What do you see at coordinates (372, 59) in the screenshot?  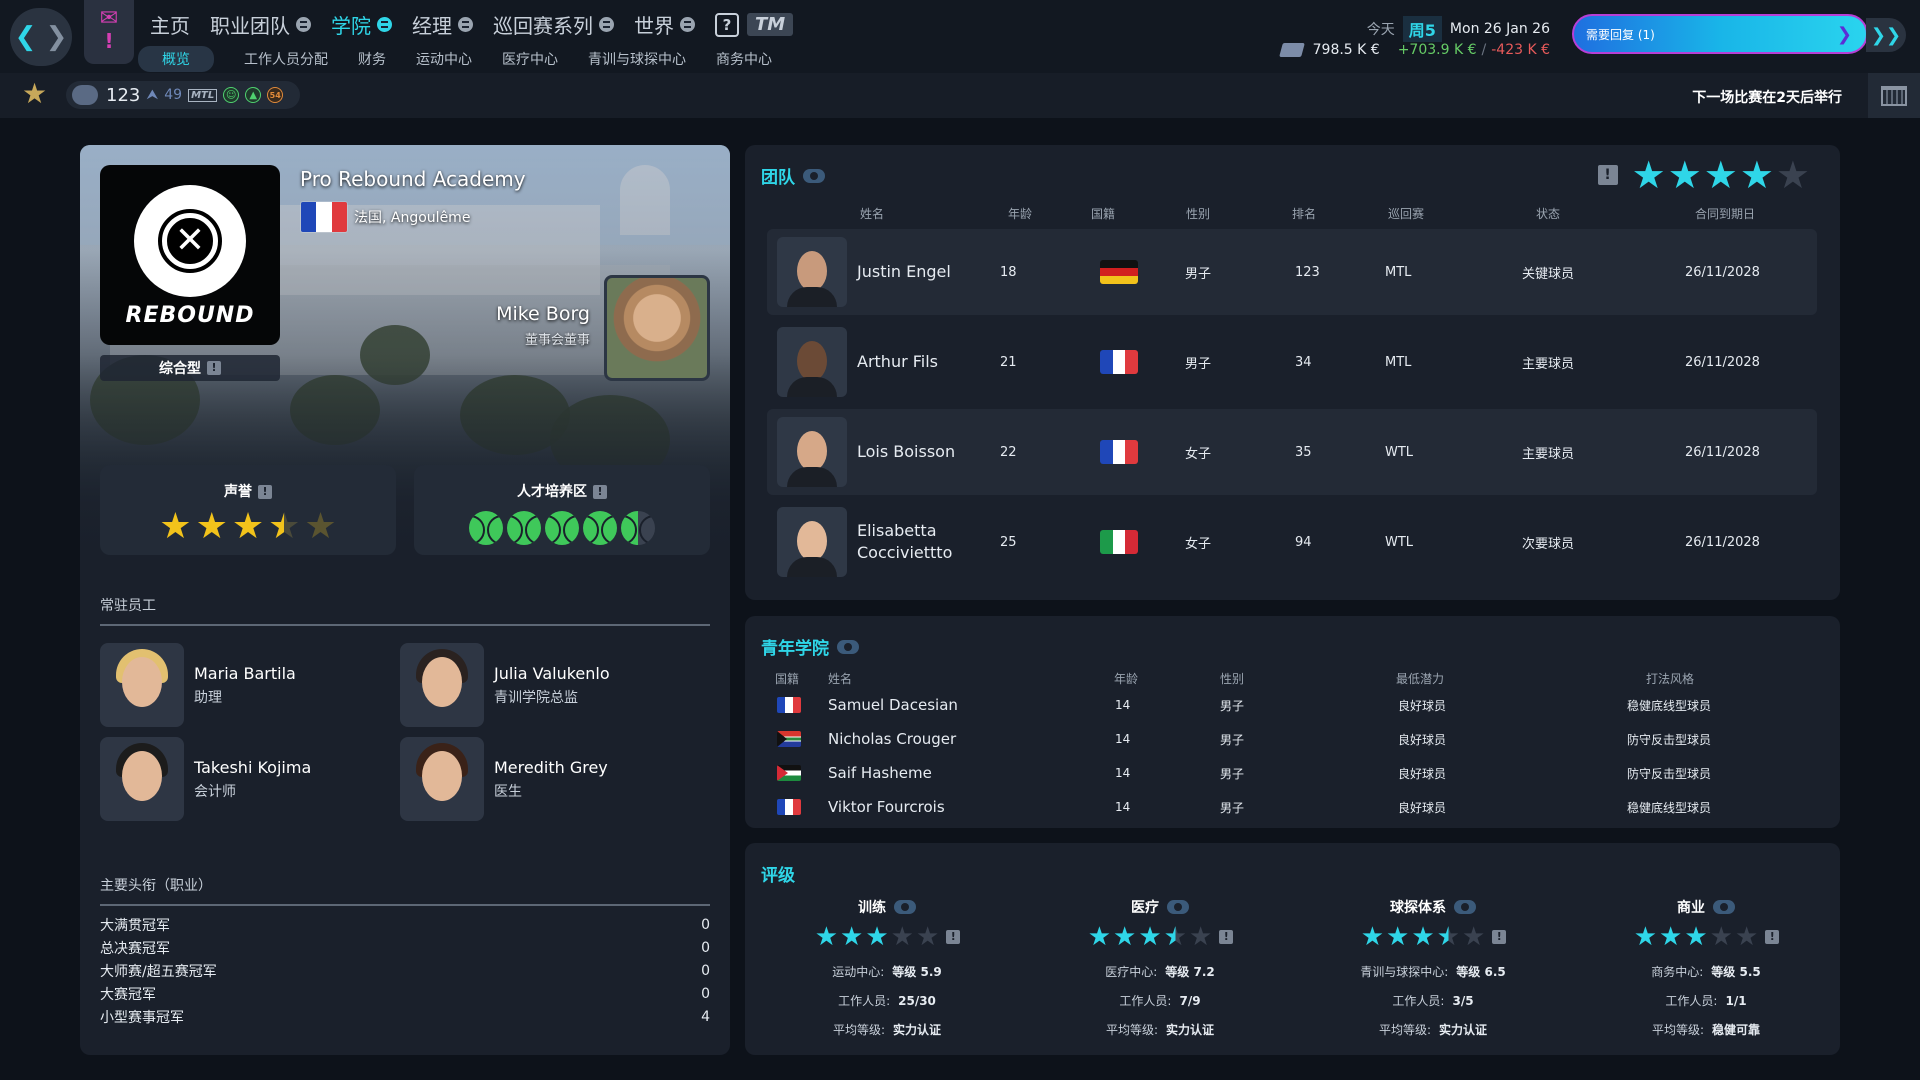 I see `subnav-item-2: 财务` at bounding box center [372, 59].